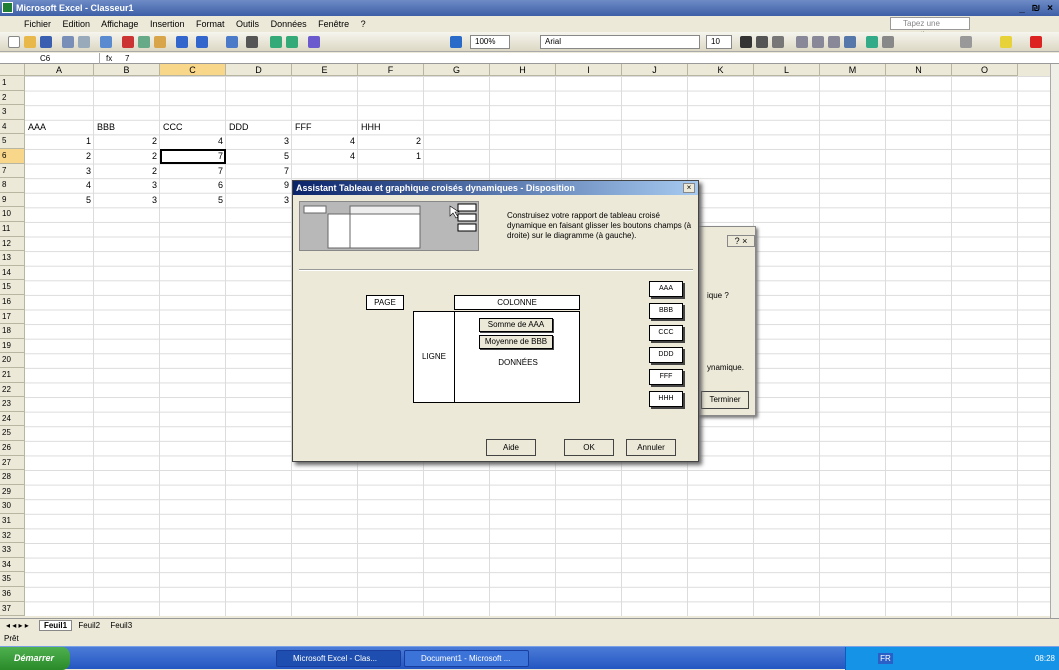 This screenshot has width=1059, height=670. What do you see at coordinates (127, 127) in the screenshot?
I see `cell: BBB` at bounding box center [127, 127].